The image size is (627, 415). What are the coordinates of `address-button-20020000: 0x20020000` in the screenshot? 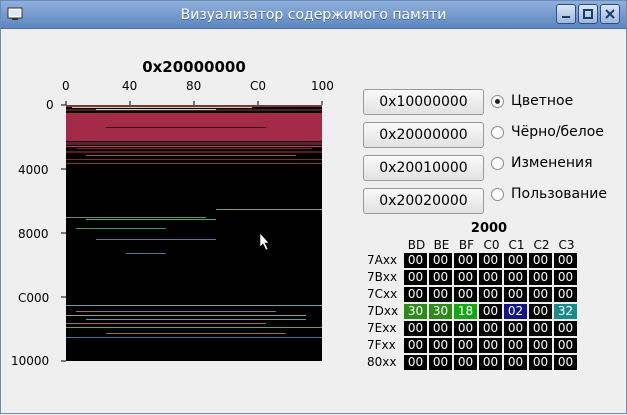 It's located at (423, 201).